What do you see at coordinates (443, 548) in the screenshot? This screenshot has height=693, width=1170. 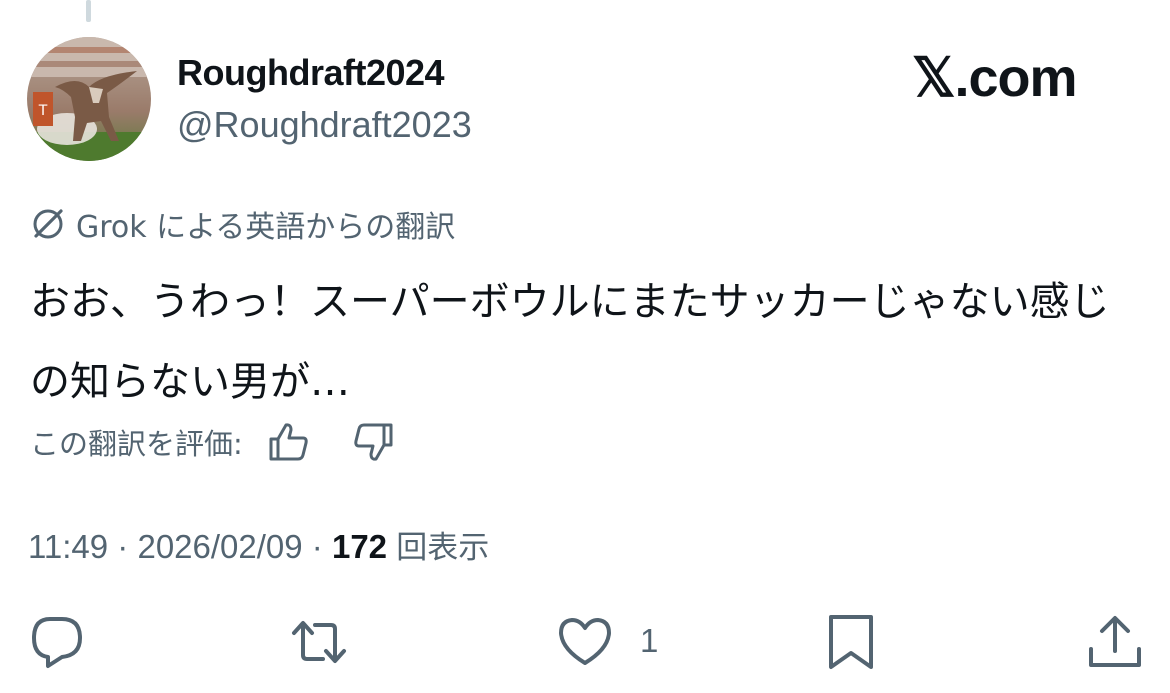 I see `views-label: 回表示` at bounding box center [443, 548].